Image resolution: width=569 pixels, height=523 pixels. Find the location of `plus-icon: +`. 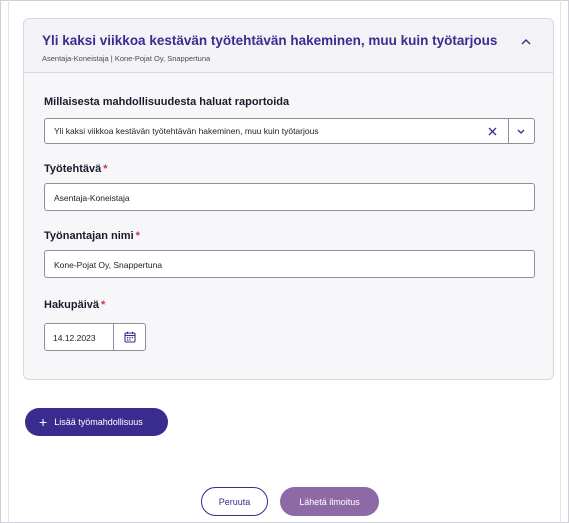

plus-icon: + is located at coordinates (43, 422).